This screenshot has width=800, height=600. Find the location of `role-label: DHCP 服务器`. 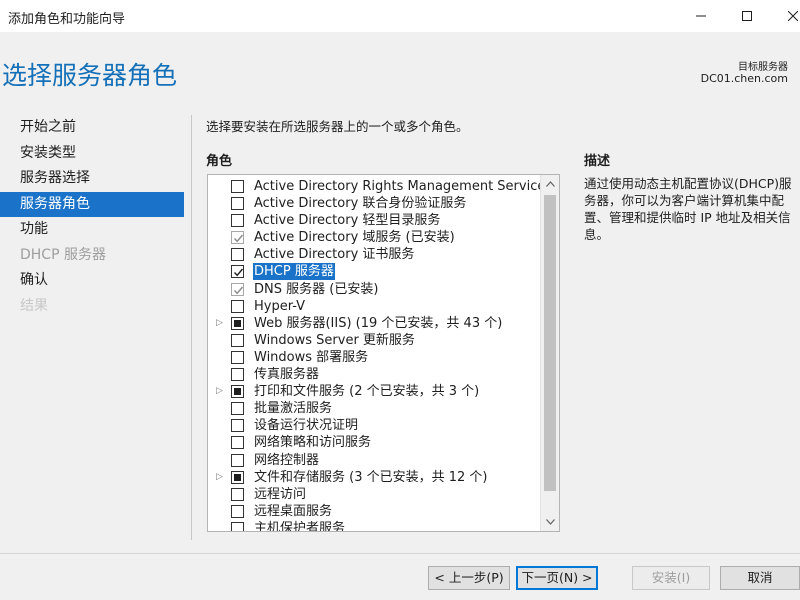

role-label: DHCP 服务器 is located at coordinates (294, 272).